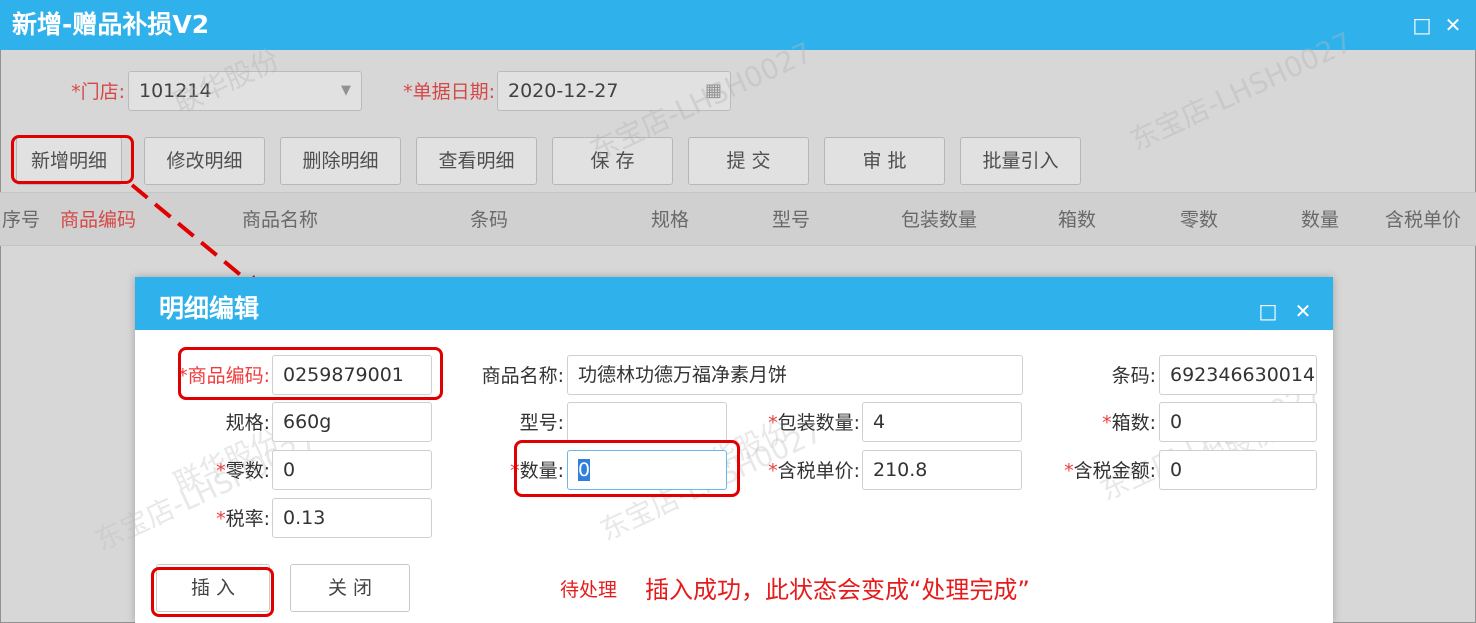  I want to click on price-input: 210.8, so click(942, 470).